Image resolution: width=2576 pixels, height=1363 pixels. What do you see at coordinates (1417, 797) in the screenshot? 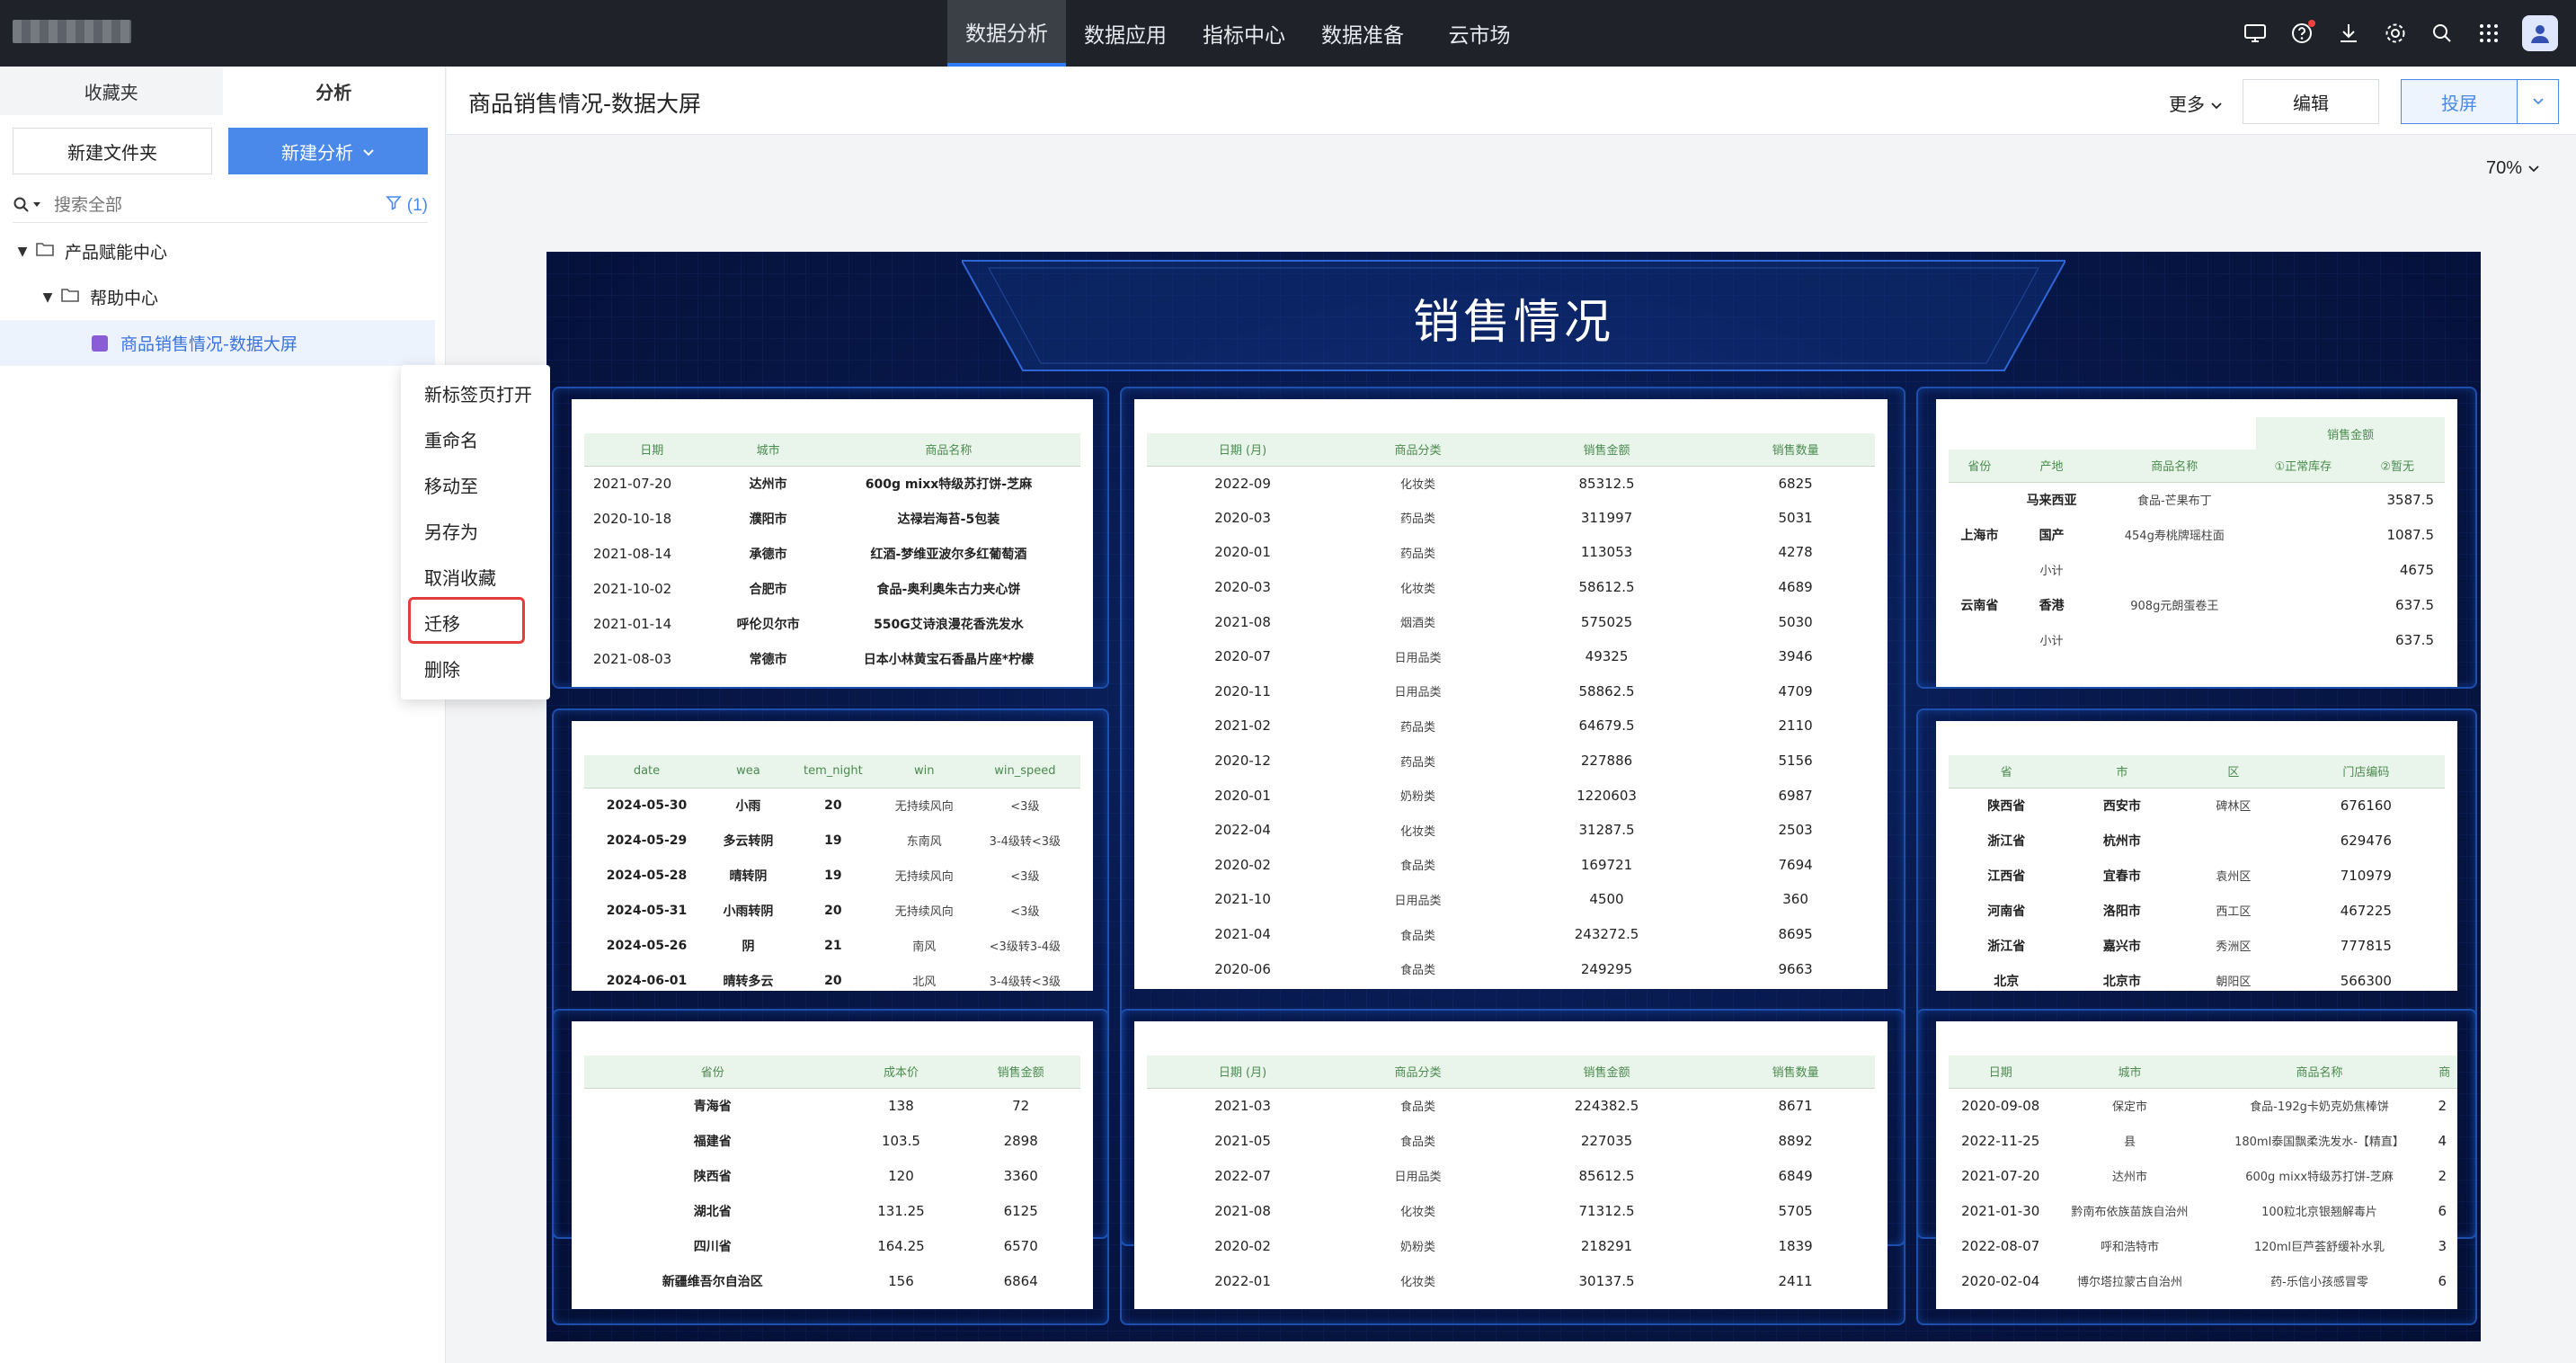
I see `table-cell: 奶粉类` at bounding box center [1417, 797].